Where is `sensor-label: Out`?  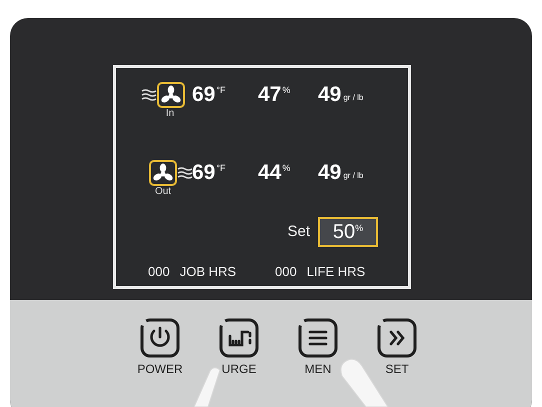 sensor-label: Out is located at coordinates (163, 192).